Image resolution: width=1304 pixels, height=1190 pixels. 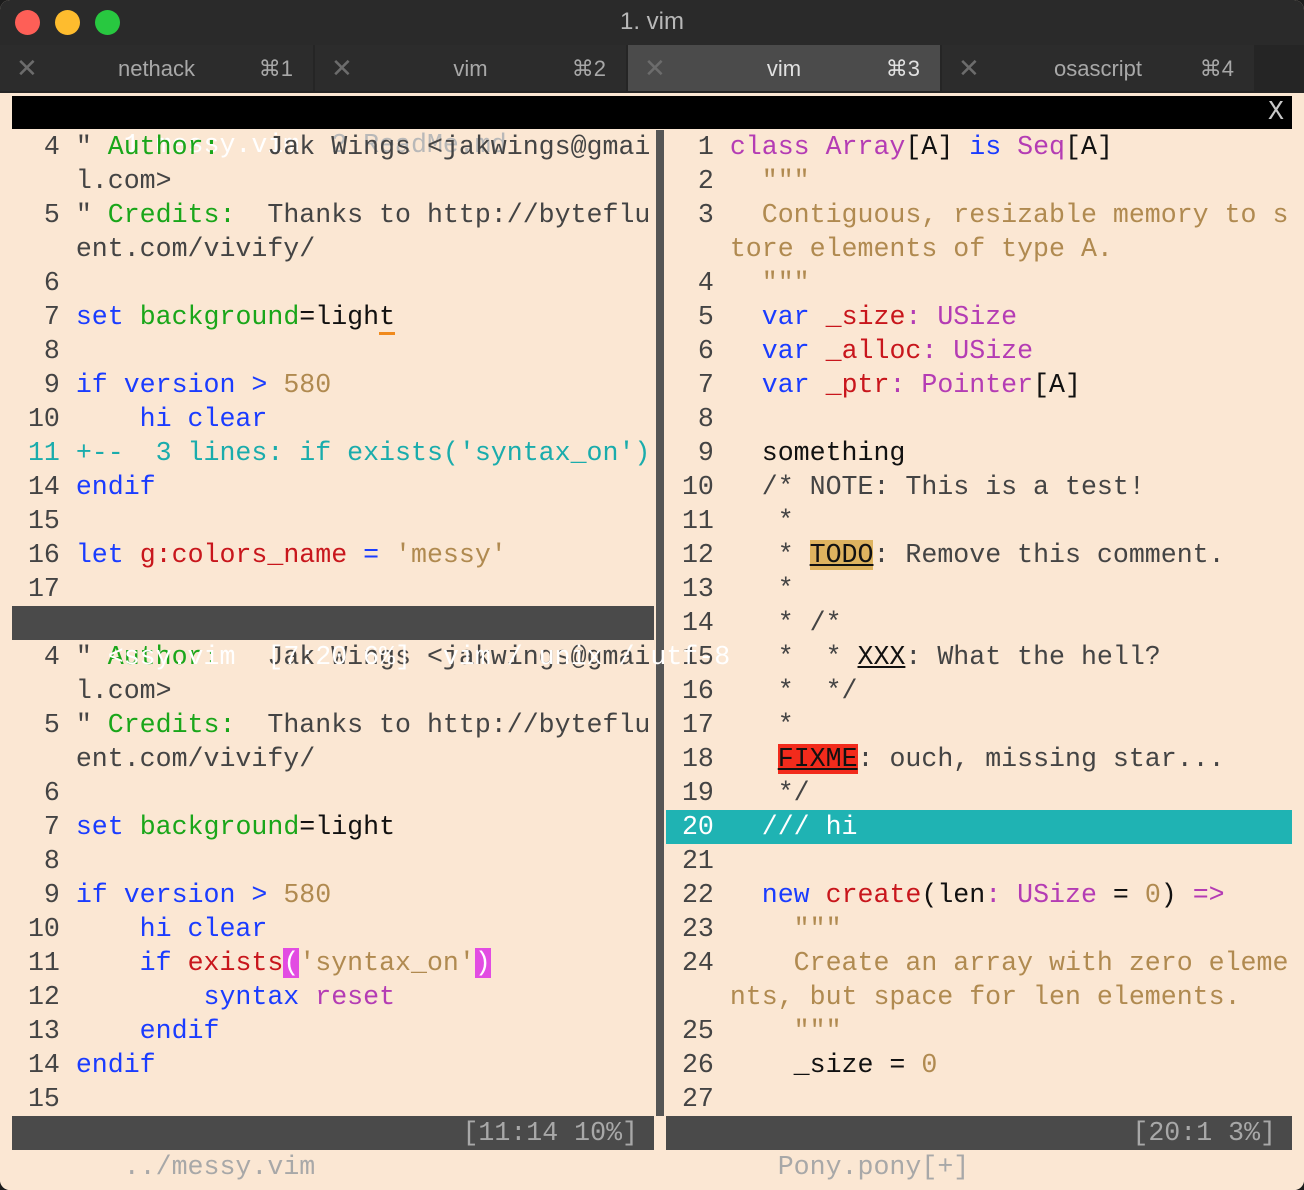 What do you see at coordinates (333, 1031) in the screenshot?
I see `code-line: 13 endif` at bounding box center [333, 1031].